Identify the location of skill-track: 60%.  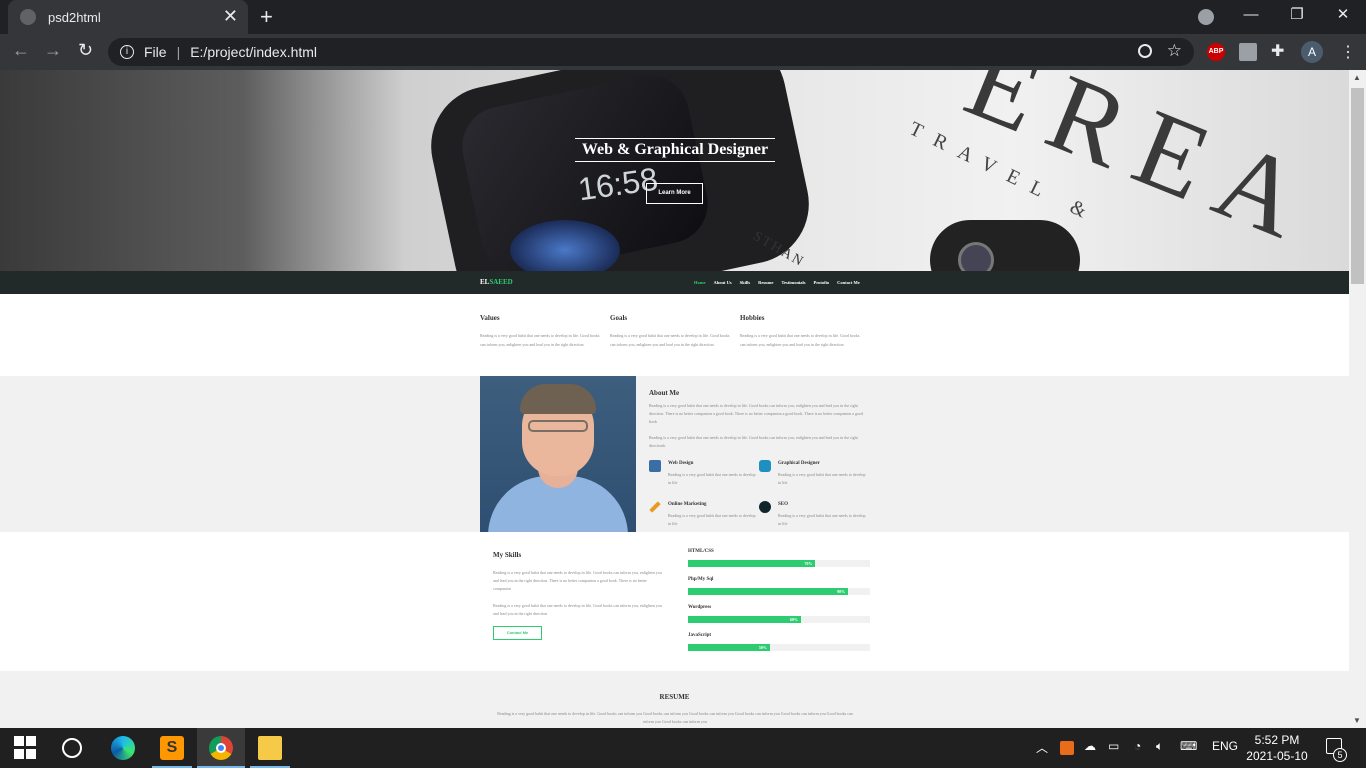
(779, 619).